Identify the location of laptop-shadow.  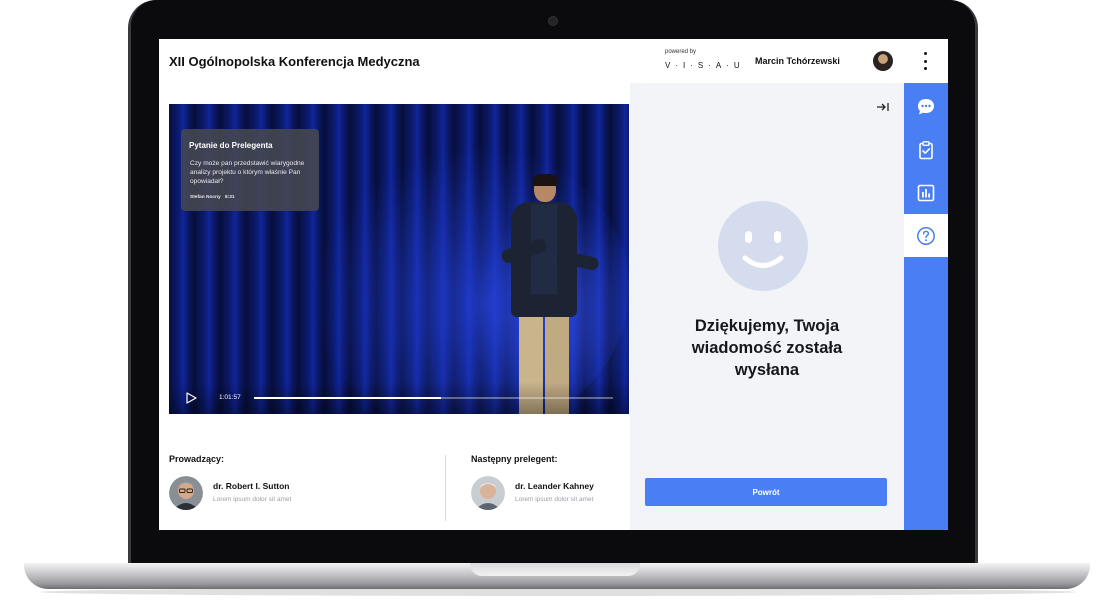
(558, 592).